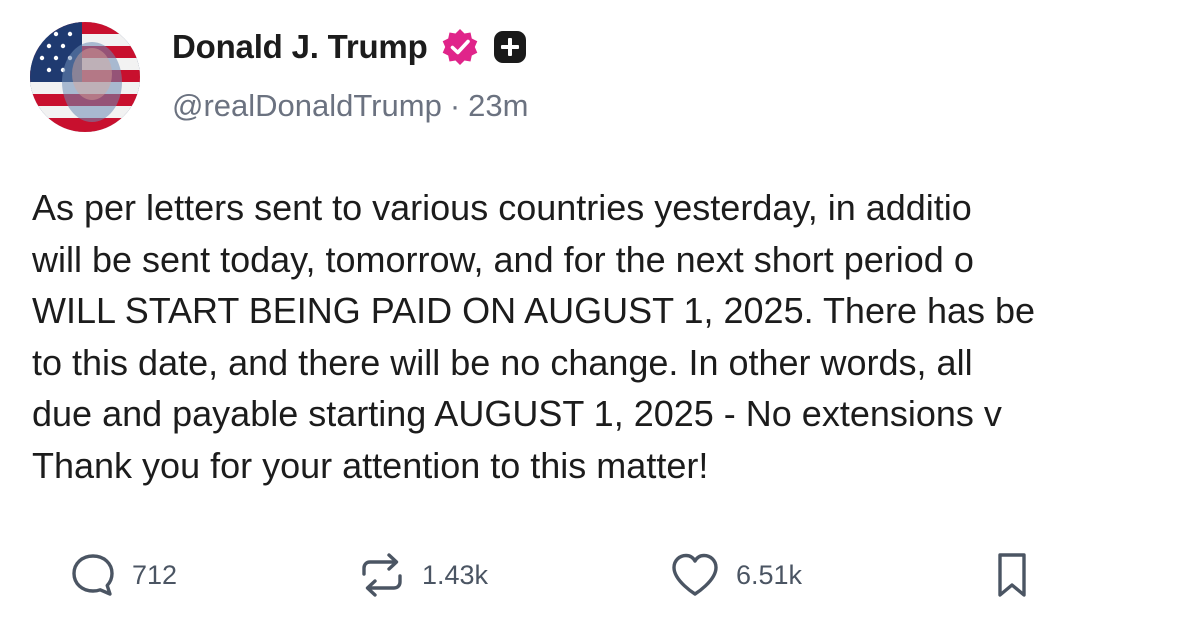  I want to click on heart-icon, so click(695, 574).